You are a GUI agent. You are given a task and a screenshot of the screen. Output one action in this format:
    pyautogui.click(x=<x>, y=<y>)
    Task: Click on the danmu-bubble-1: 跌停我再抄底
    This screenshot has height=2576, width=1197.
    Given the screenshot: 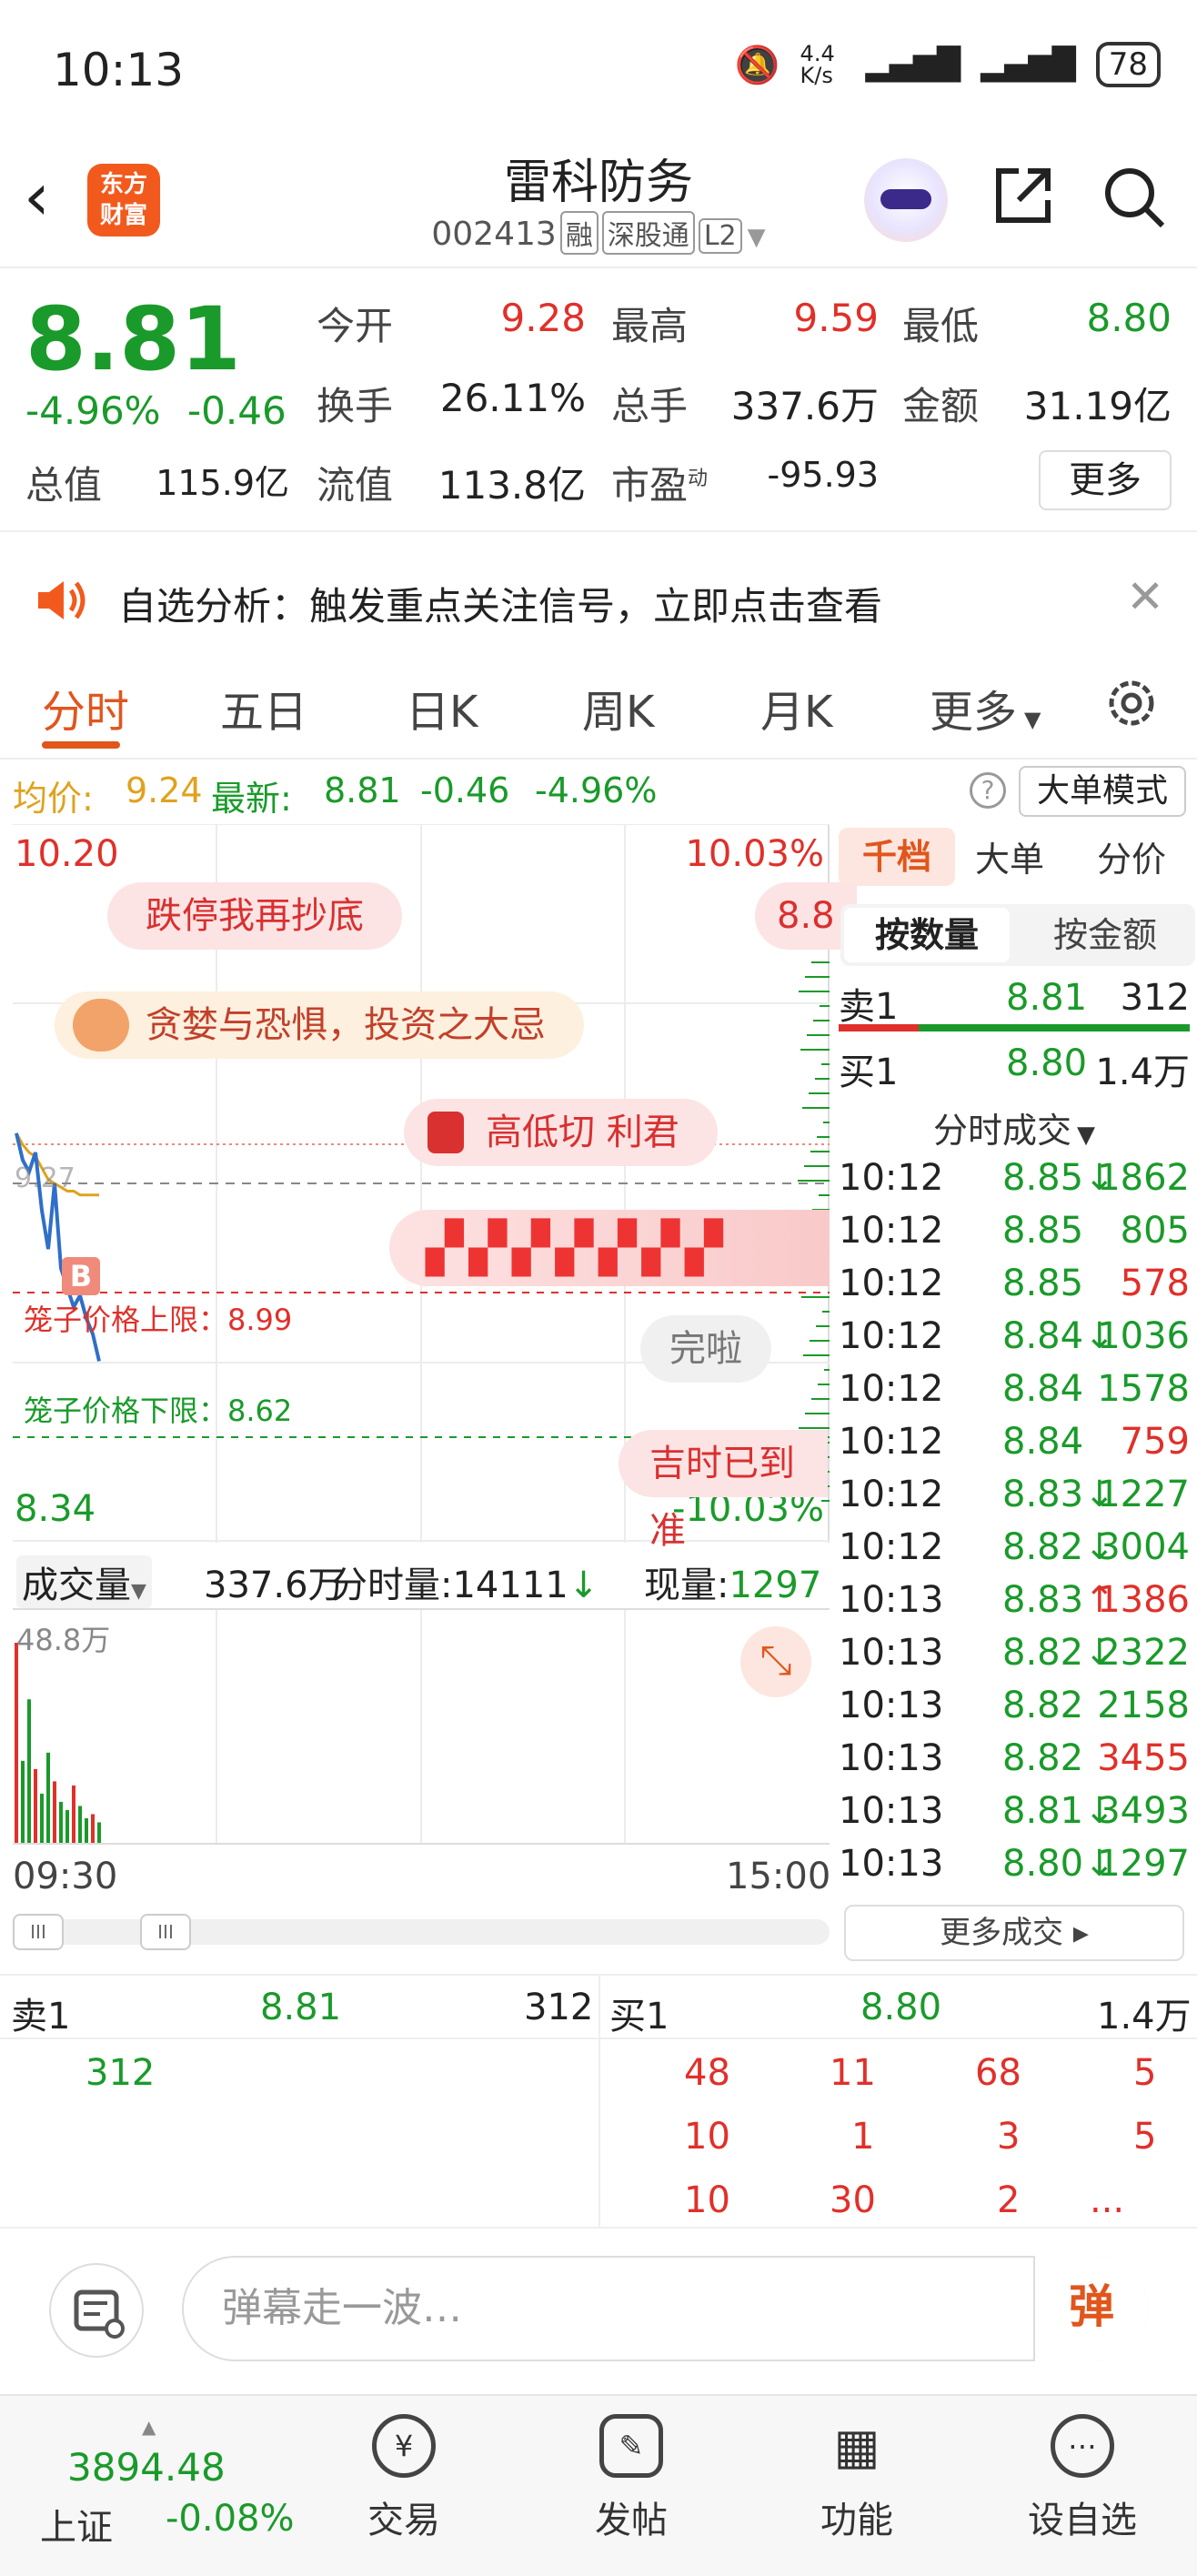 What is the action you would take?
    pyautogui.click(x=254, y=916)
    